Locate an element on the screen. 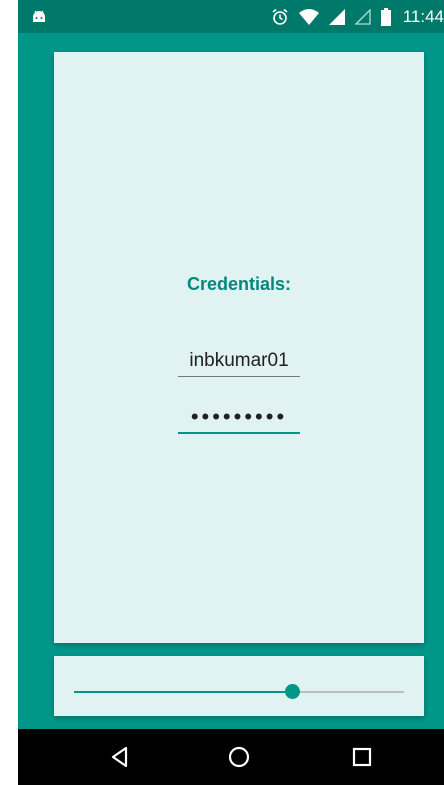 The width and height of the screenshot is (444, 785). signal-icon is located at coordinates (336, 16).